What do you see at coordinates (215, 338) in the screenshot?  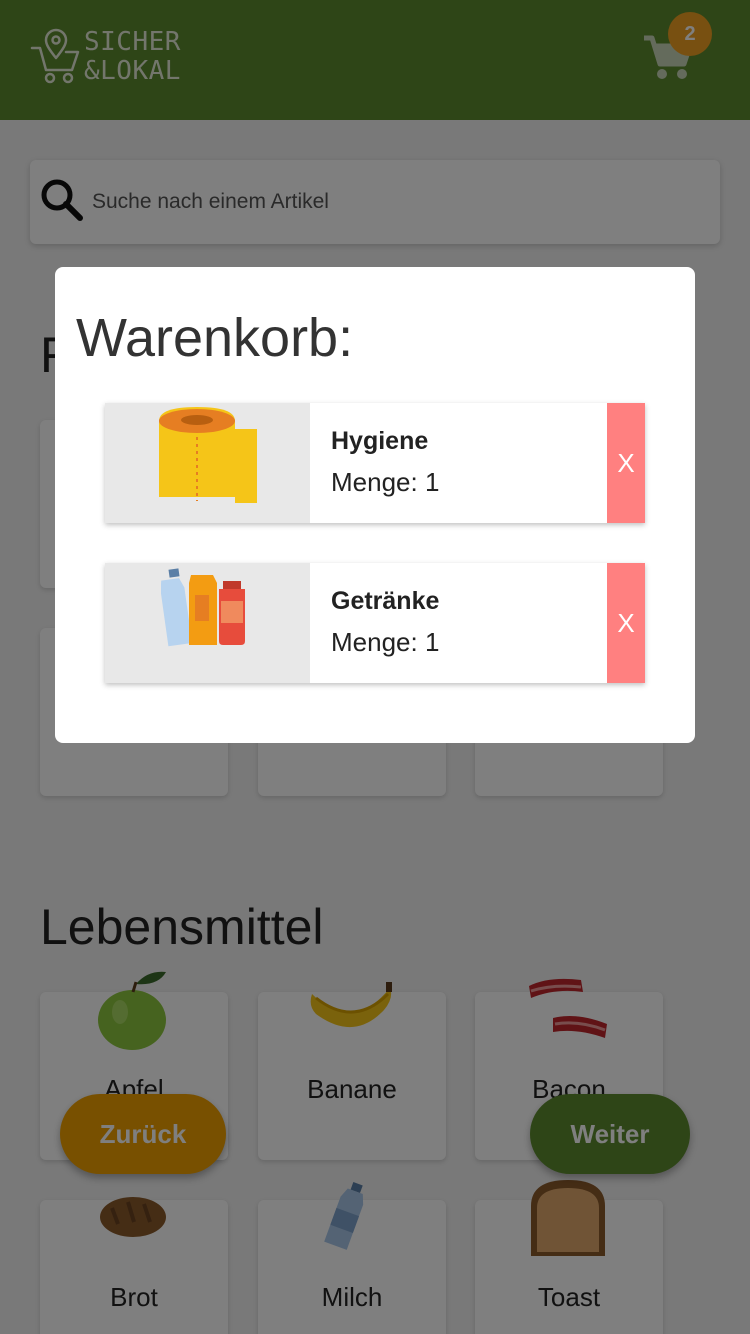 I see `modal-title: Warenkorb:` at bounding box center [215, 338].